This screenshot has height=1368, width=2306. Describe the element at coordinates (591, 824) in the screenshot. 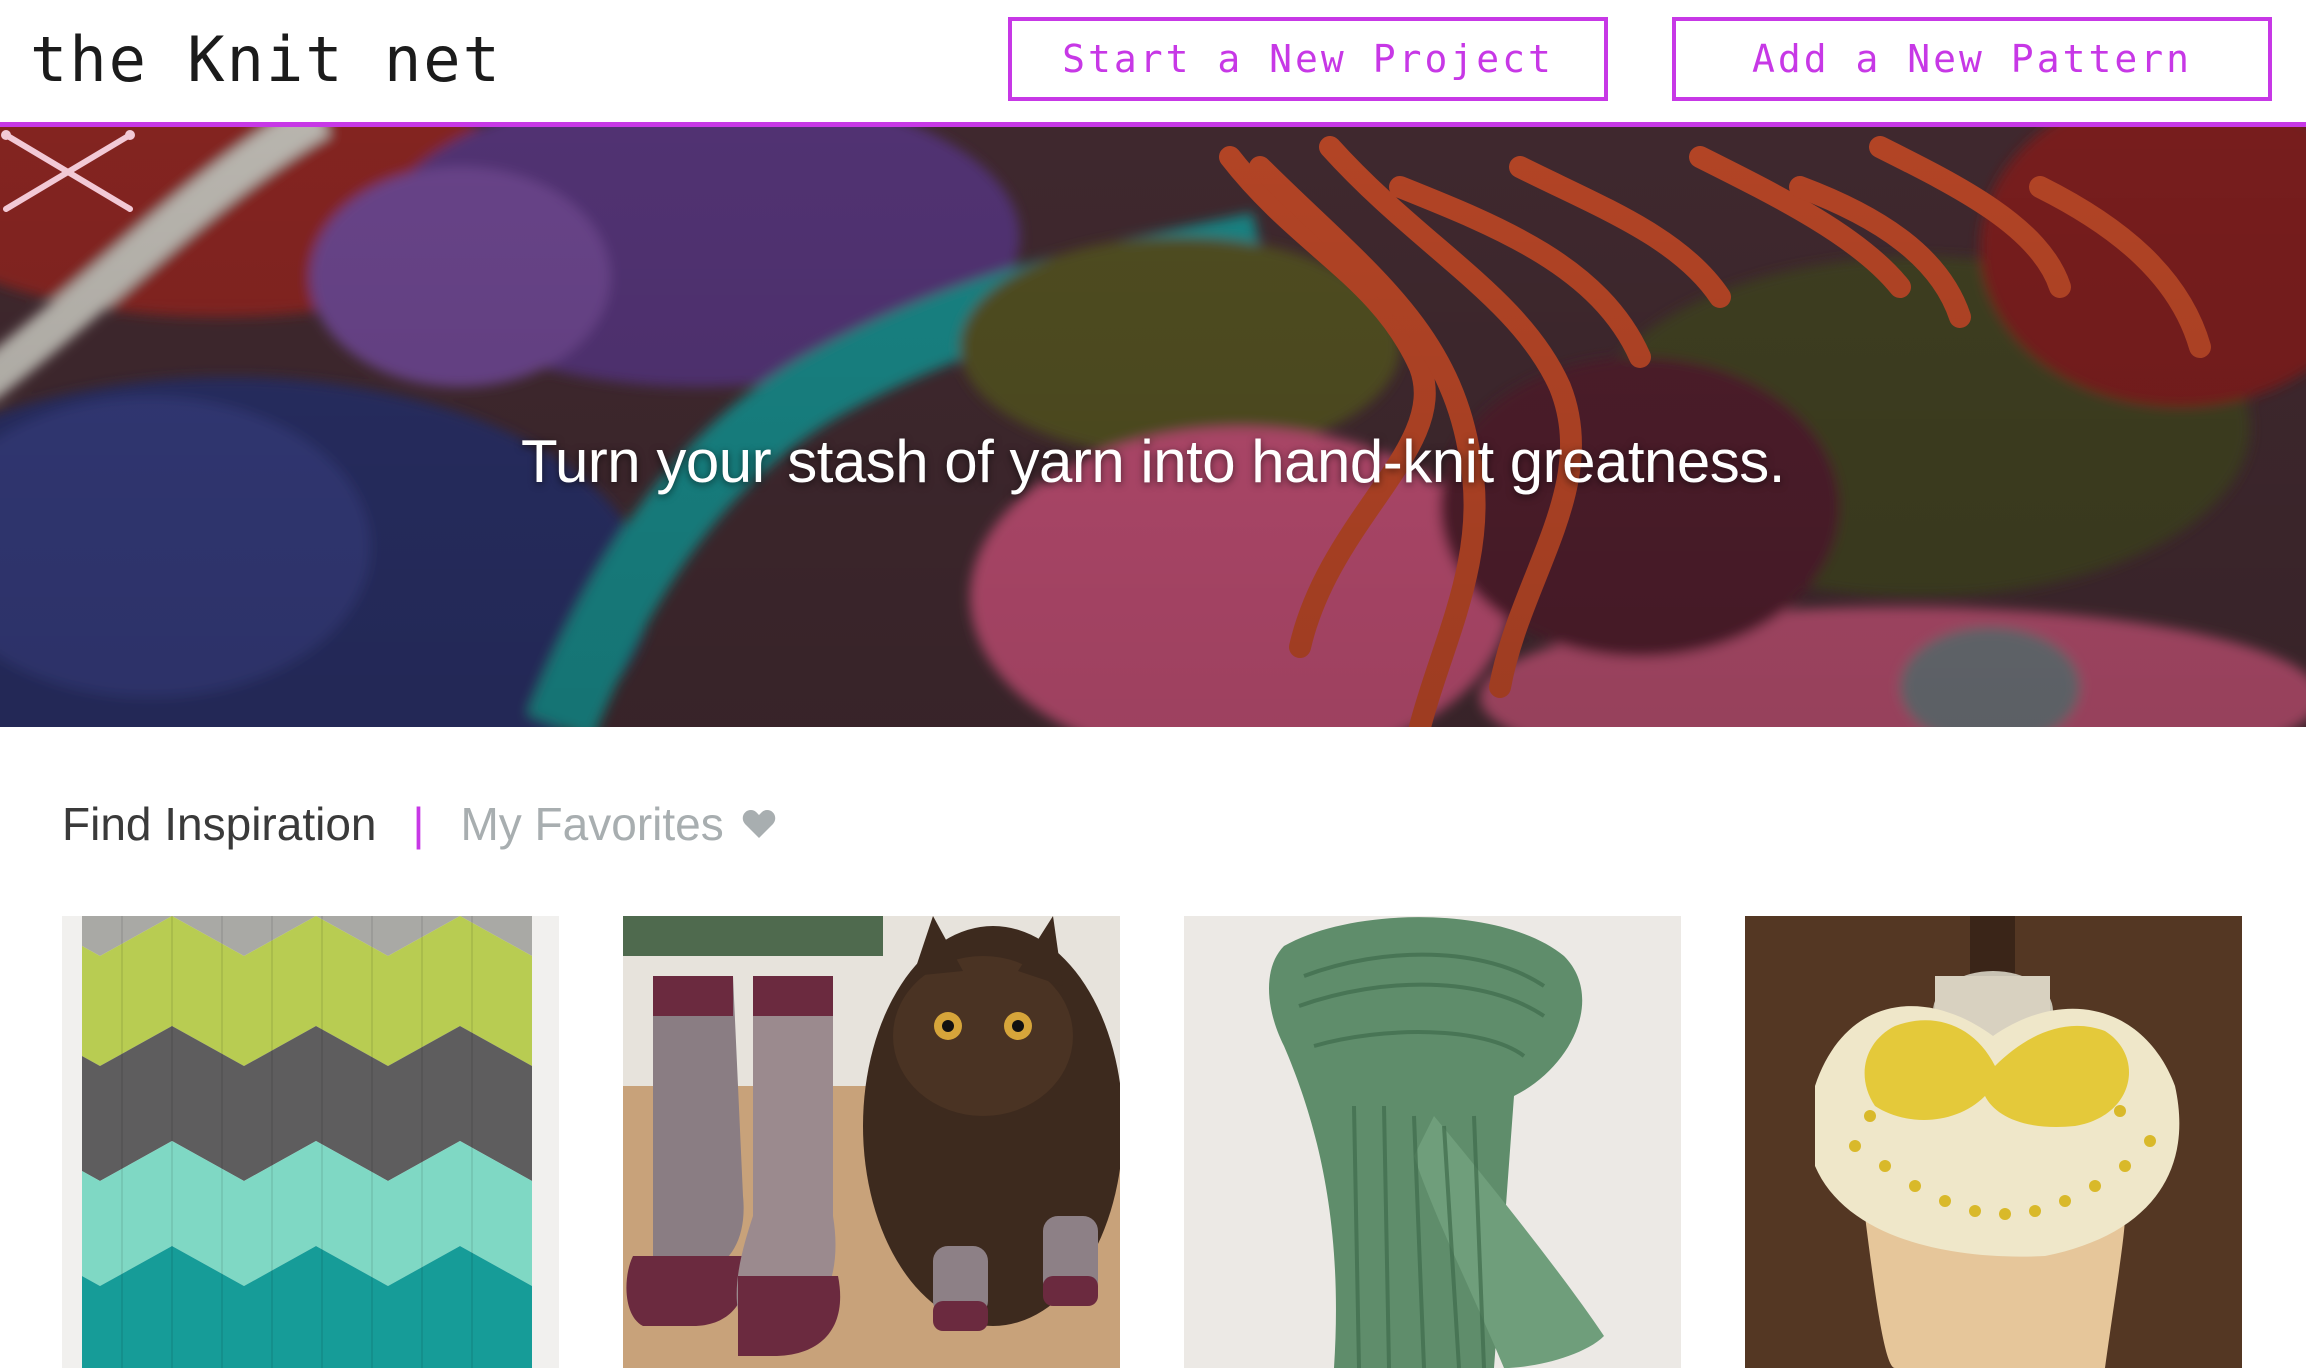

I see `tab-my-favorites: My Favorites` at that location.